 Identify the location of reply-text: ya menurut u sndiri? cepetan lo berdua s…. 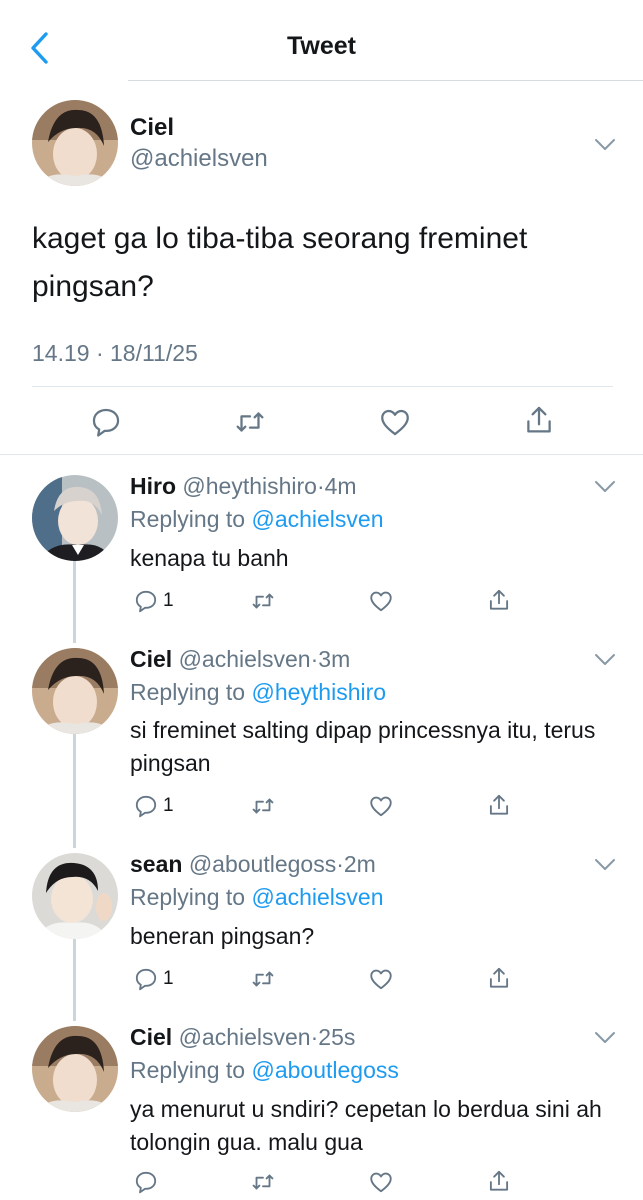
(366, 1125).